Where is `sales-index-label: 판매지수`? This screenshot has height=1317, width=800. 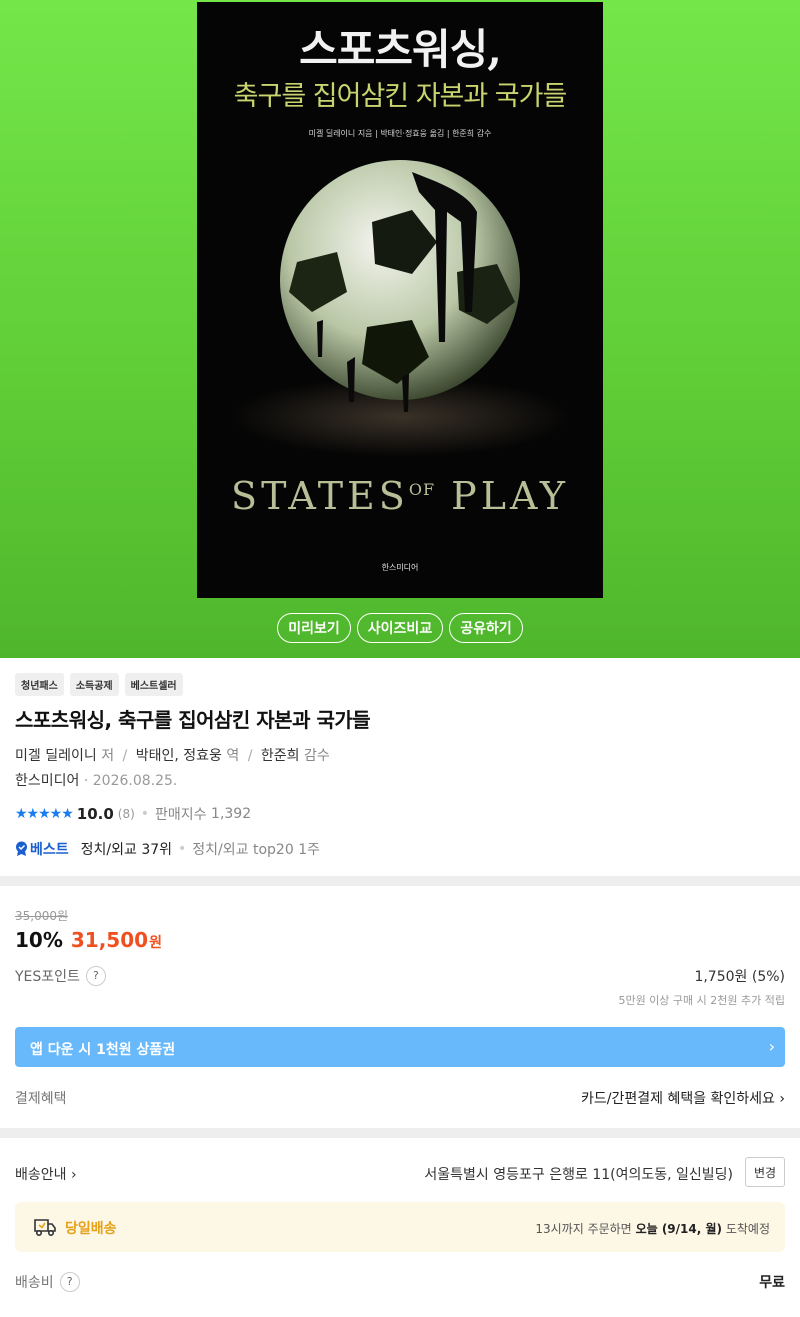 sales-index-label: 판매지수 is located at coordinates (181, 815).